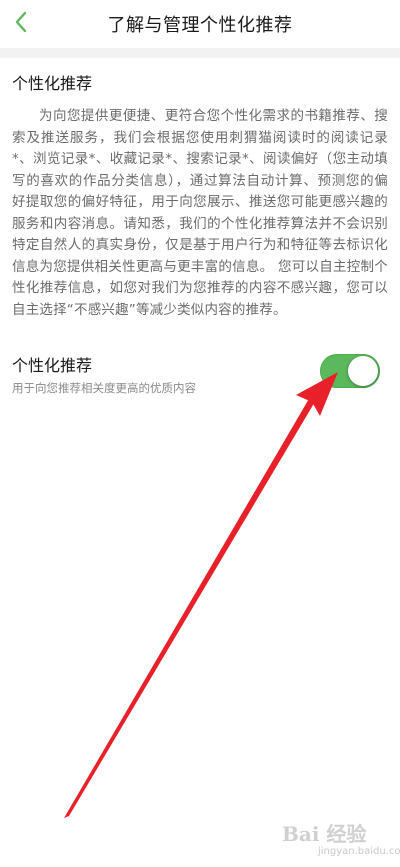 The width and height of the screenshot is (400, 867). What do you see at coordinates (200, 53) in the screenshot?
I see `header-divider` at bounding box center [200, 53].